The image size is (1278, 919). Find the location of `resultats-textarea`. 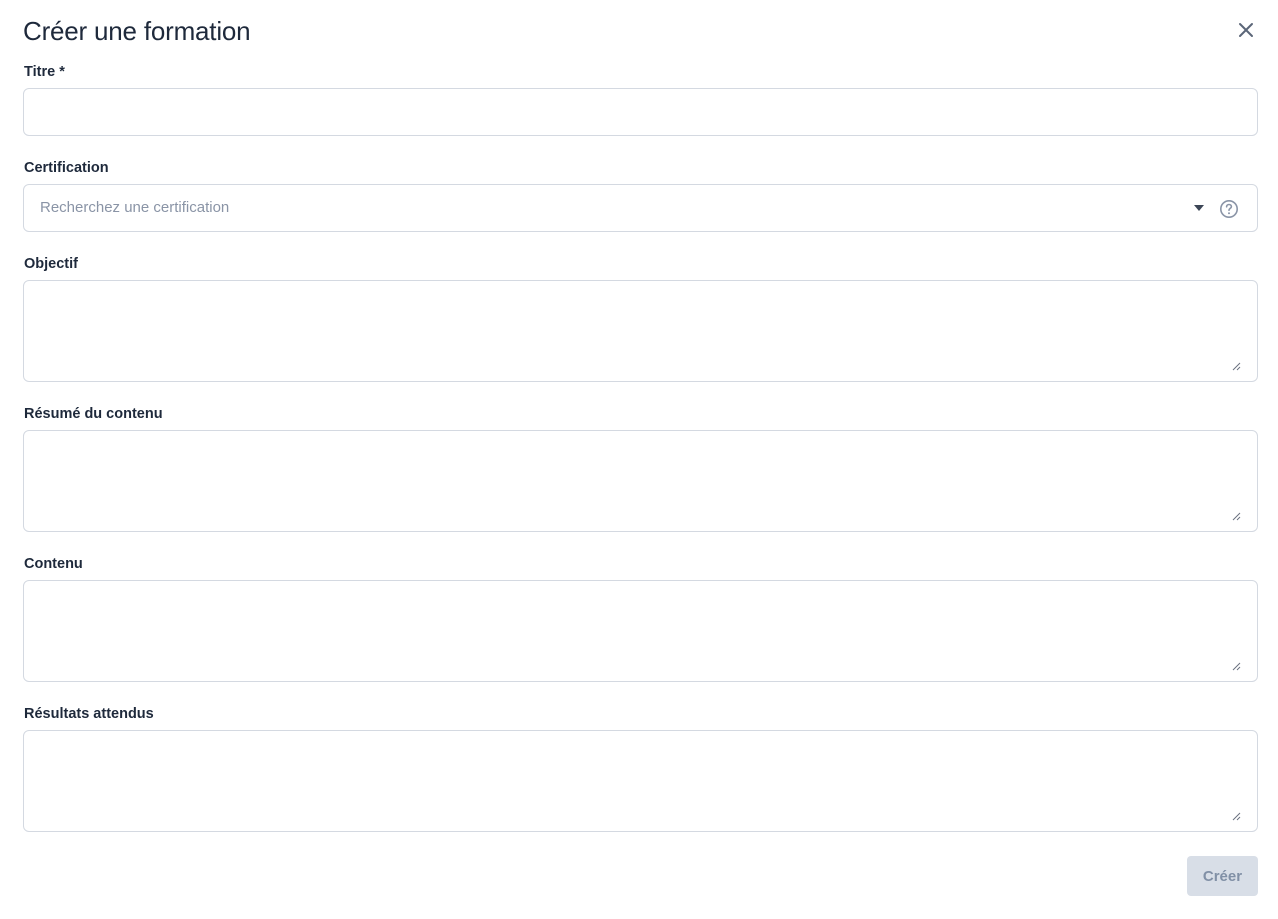

resultats-textarea is located at coordinates (640, 781).